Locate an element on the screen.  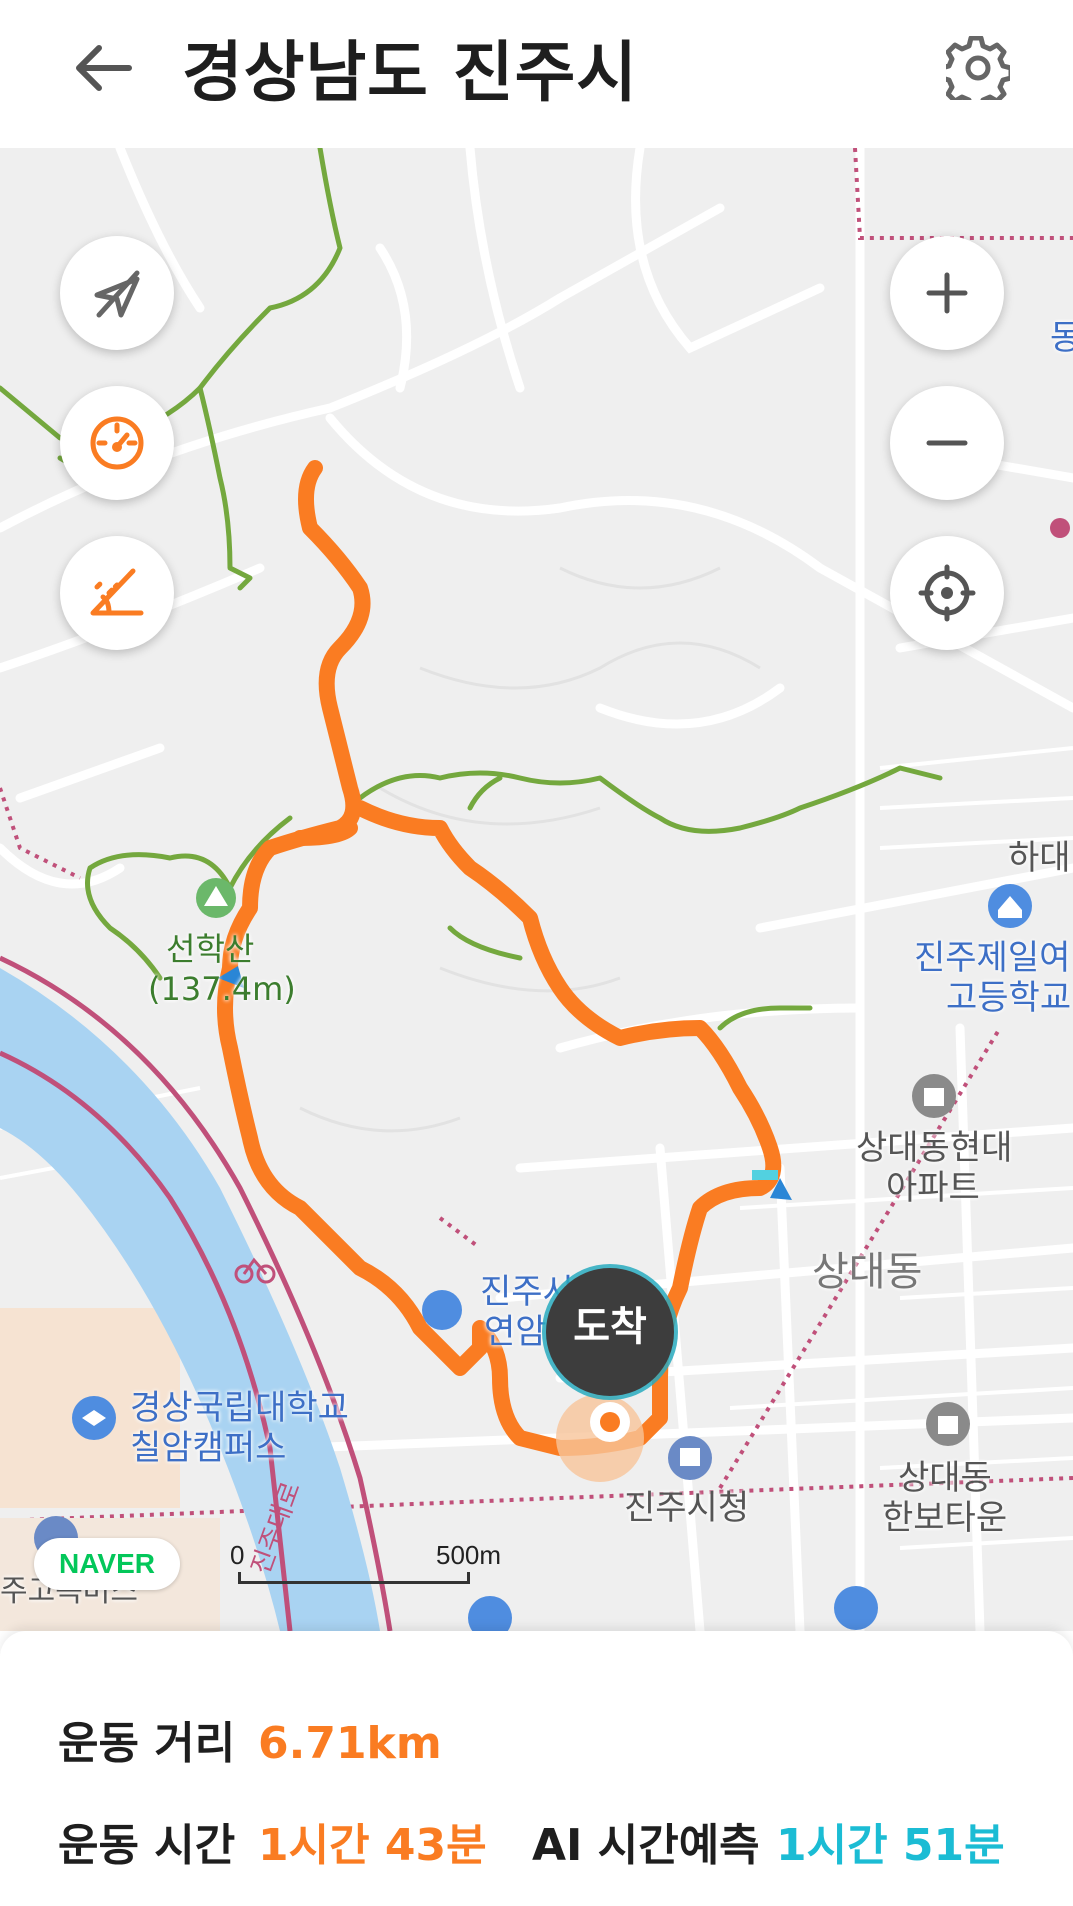
speed-button is located at coordinates (117, 443).